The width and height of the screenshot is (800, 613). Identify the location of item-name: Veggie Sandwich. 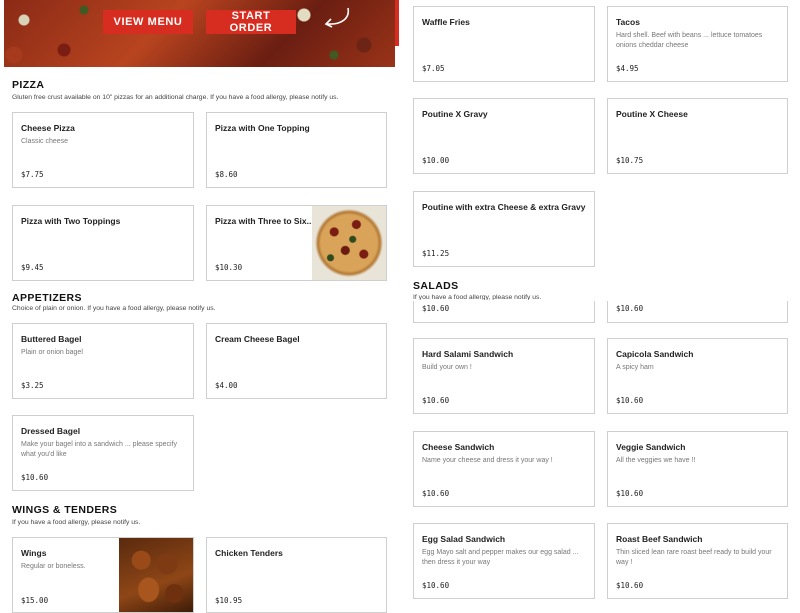
(651, 447).